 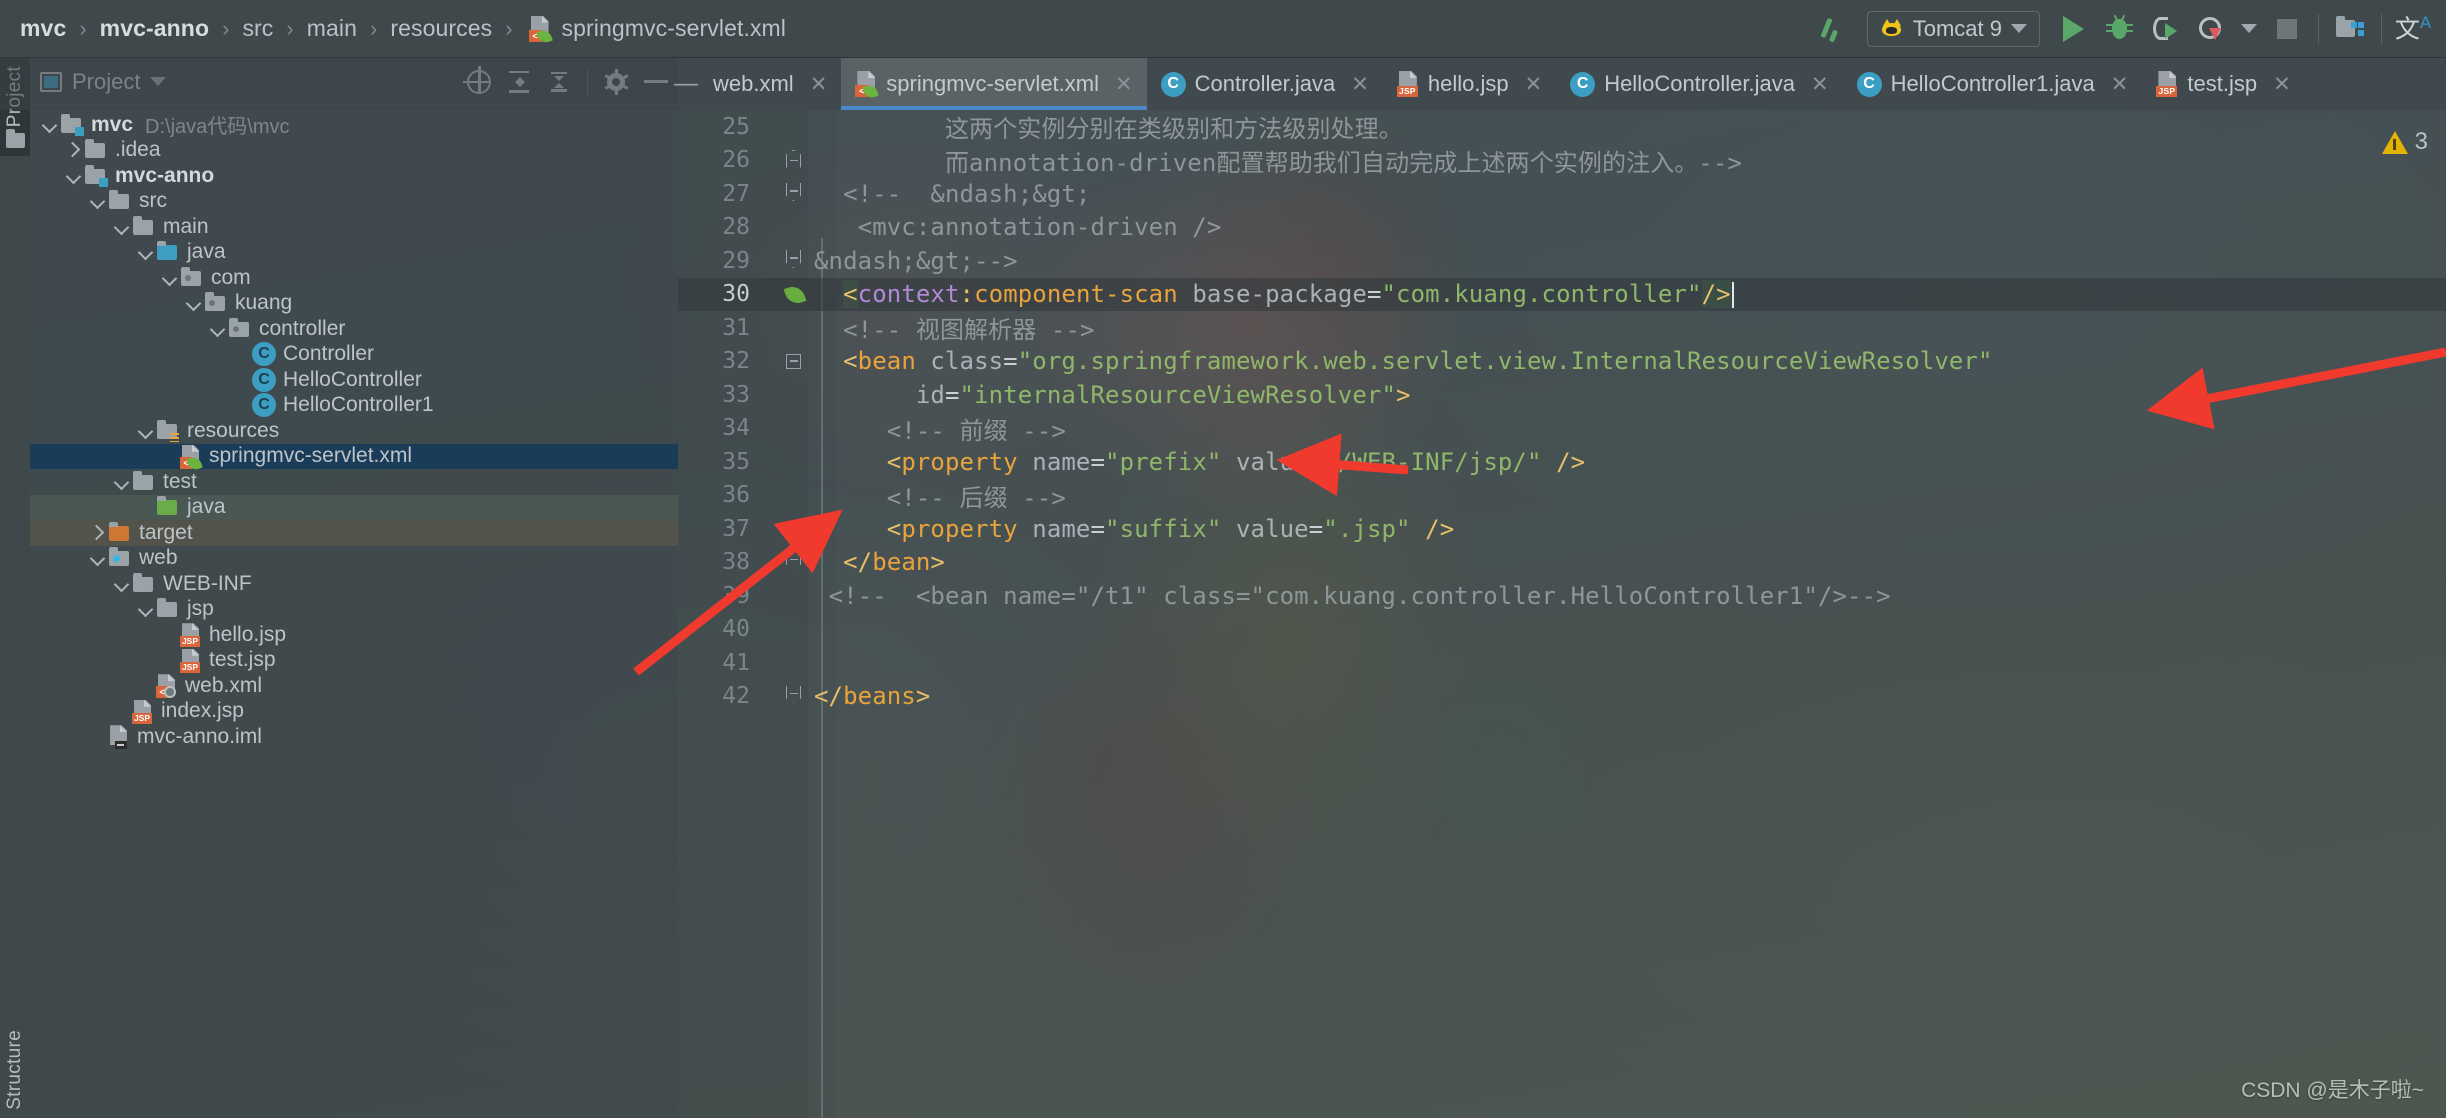 I want to click on tab-test-jsp: JSP test.jsp ✕, so click(x=2223, y=84).